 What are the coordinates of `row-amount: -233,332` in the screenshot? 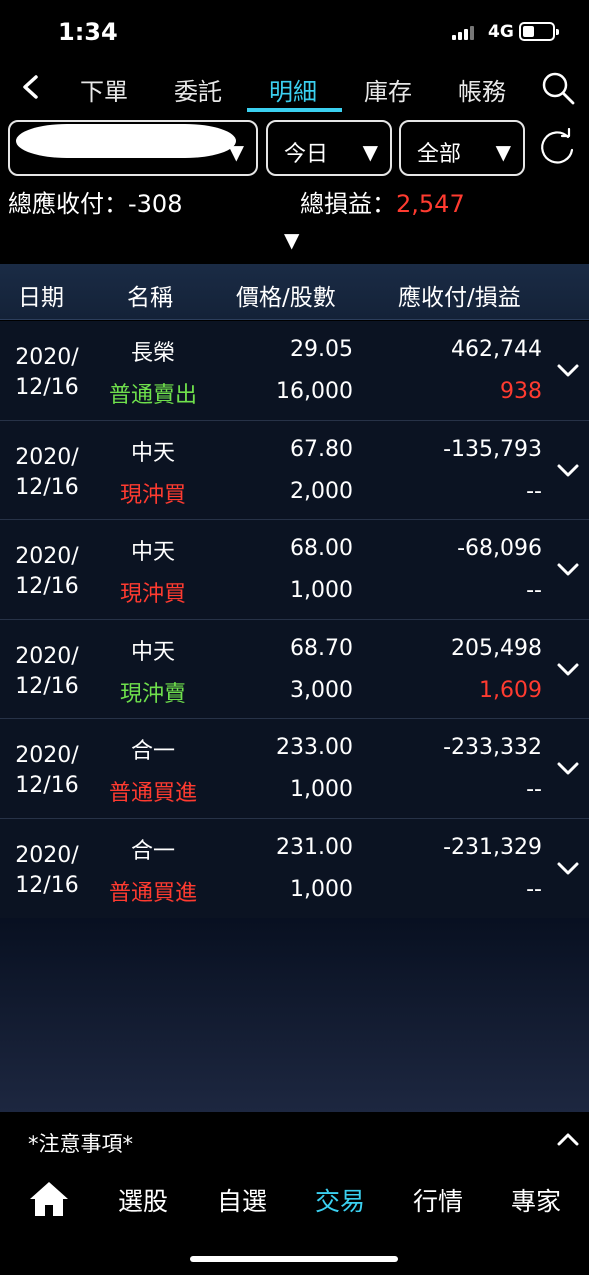 It's located at (492, 748).